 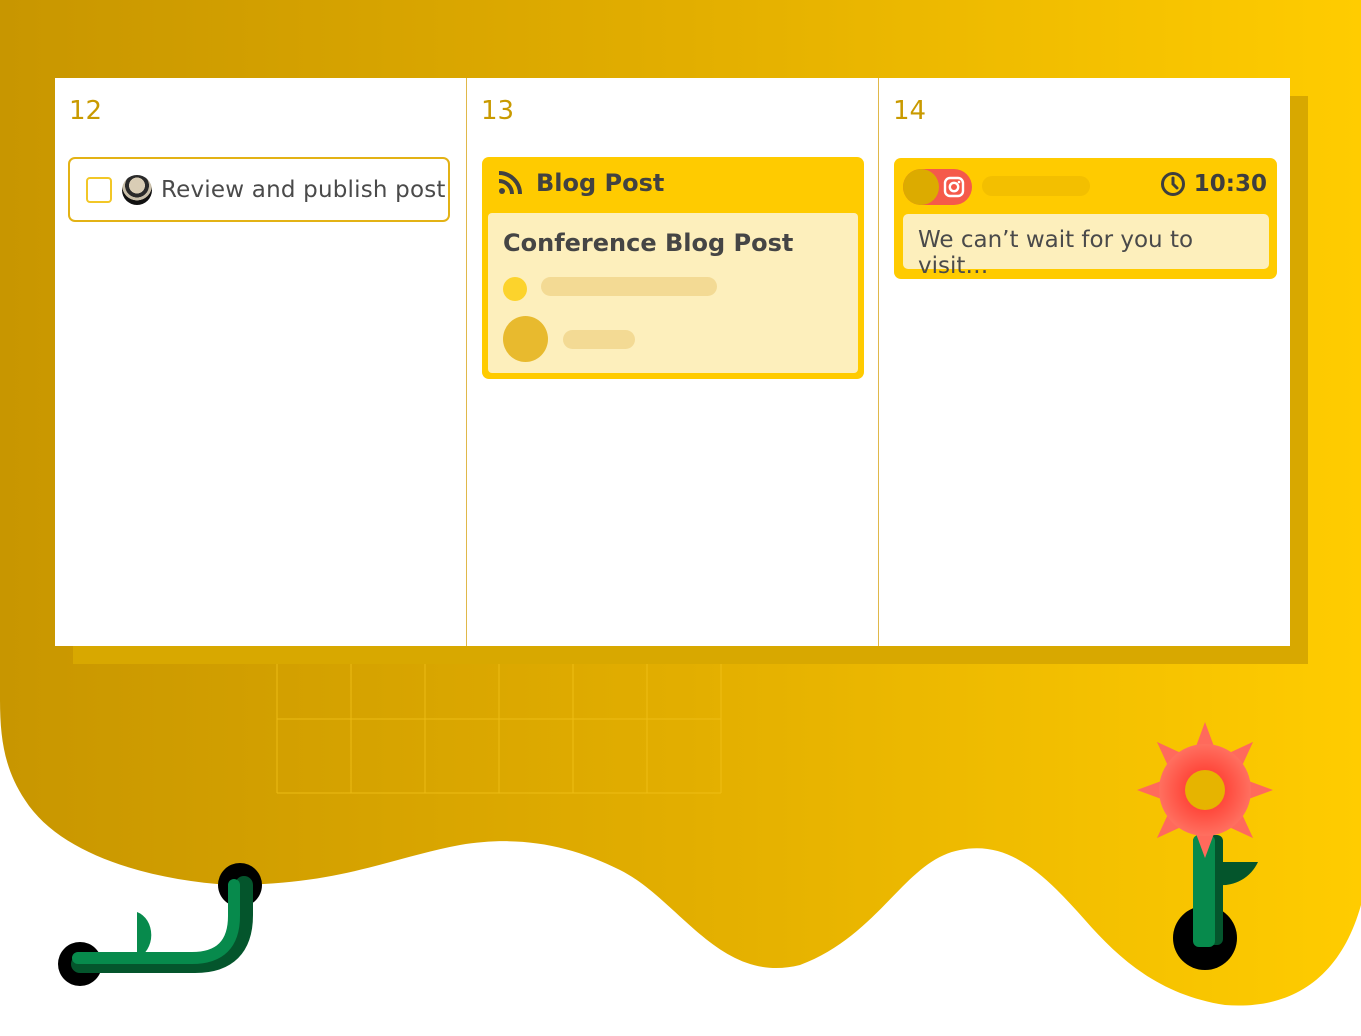 I want to click on network-toggle, so click(x=937, y=187).